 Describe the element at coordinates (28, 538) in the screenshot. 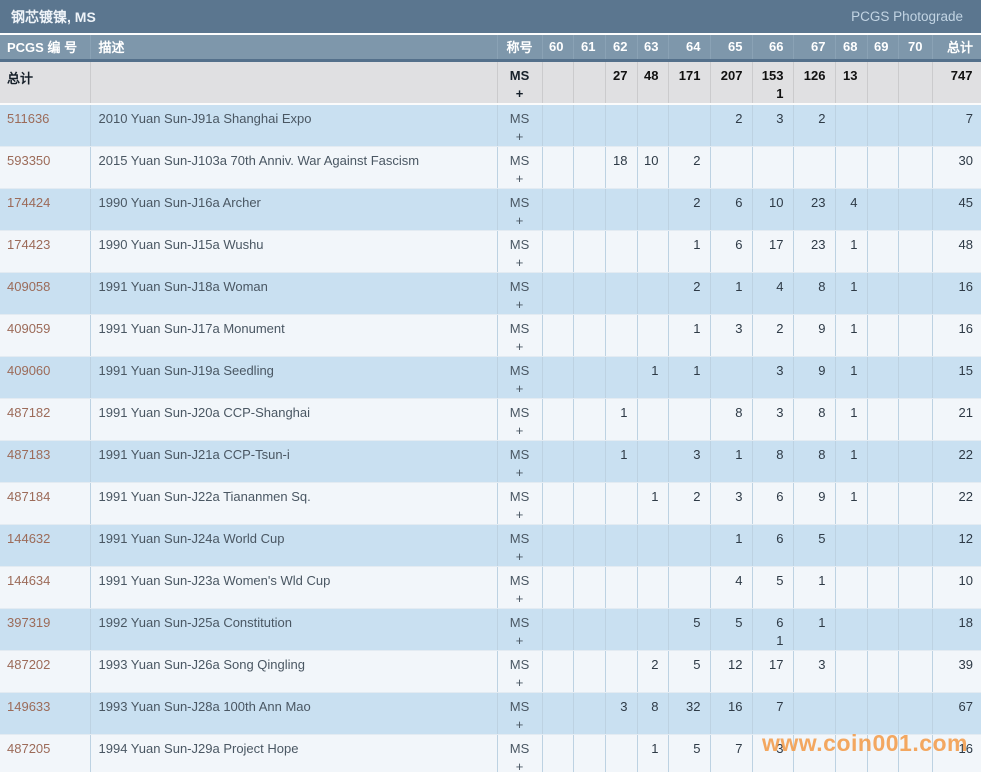

I see `pcgs-id-link: 144632` at that location.